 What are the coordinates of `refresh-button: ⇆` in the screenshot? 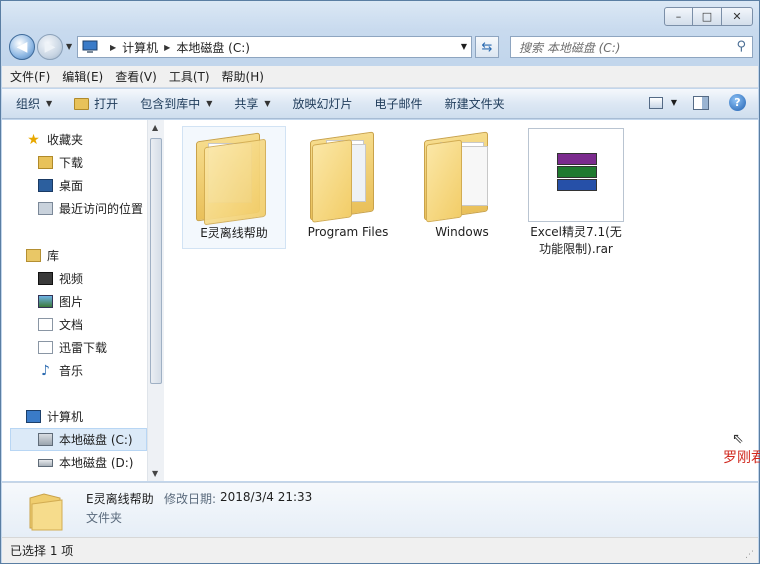 It's located at (487, 47).